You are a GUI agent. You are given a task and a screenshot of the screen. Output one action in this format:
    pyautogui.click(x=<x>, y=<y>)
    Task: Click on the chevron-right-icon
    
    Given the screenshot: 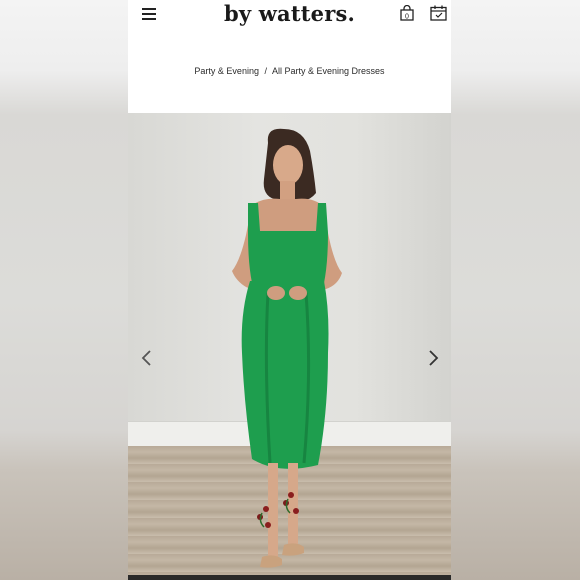 What is the action you would take?
    pyautogui.click(x=433, y=358)
    